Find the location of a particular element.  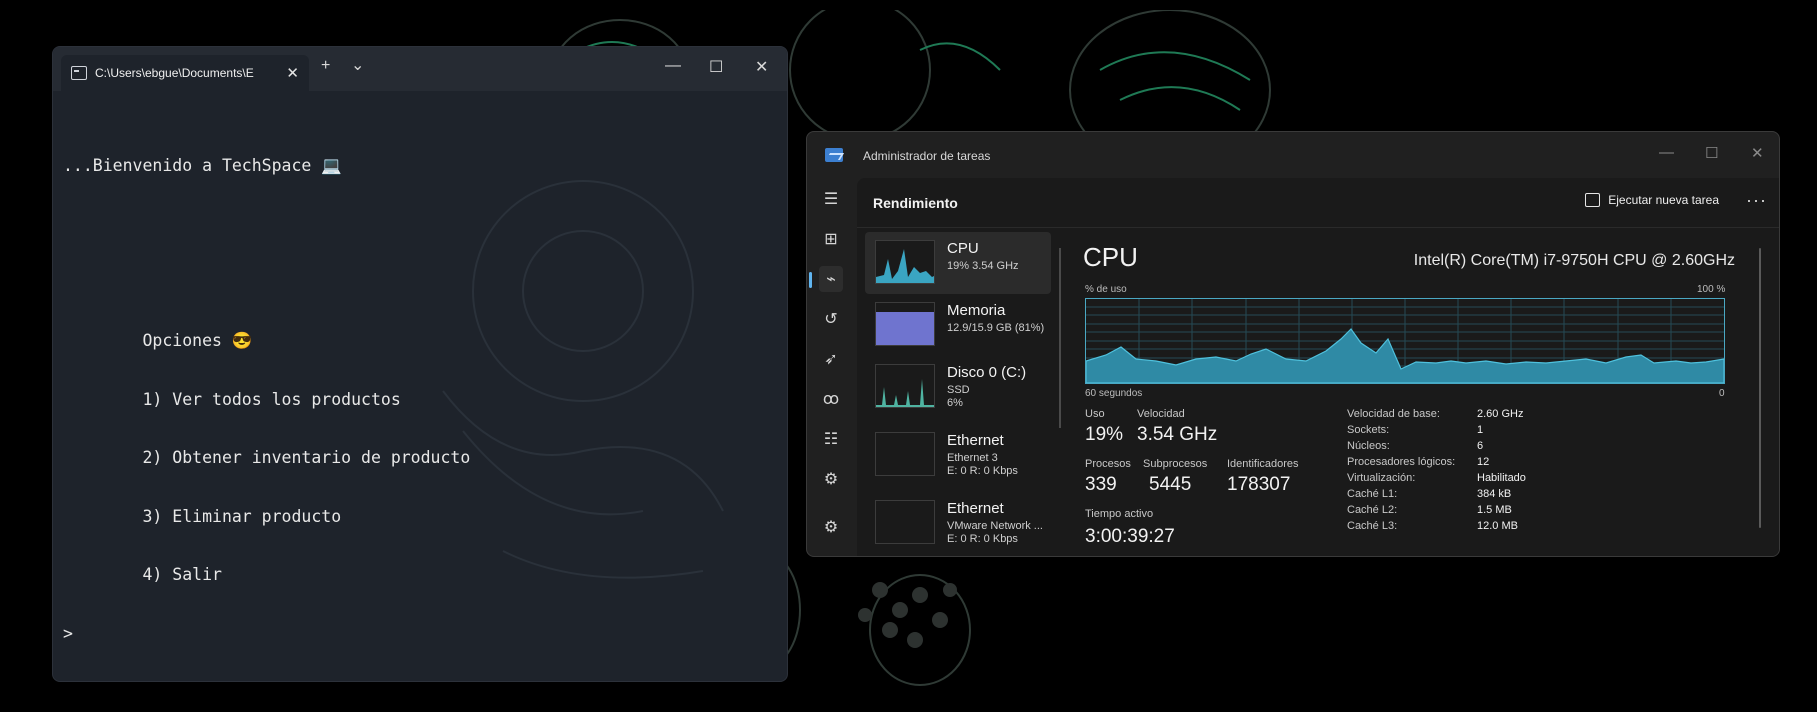

speed-label: Velocidad is located at coordinates (1161, 414).